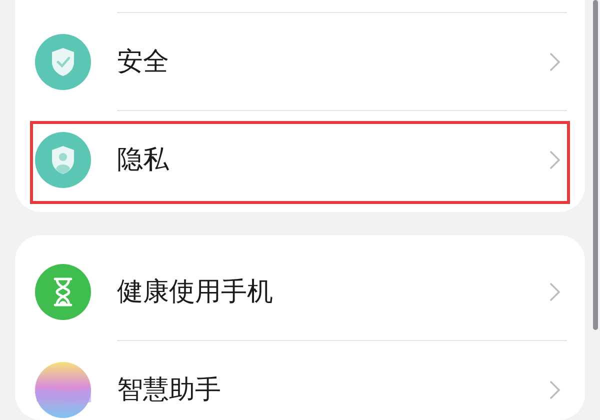 Image resolution: width=600 pixels, height=420 pixels. What do you see at coordinates (195, 292) in the screenshot?
I see `item-label: 健康使用手机` at bounding box center [195, 292].